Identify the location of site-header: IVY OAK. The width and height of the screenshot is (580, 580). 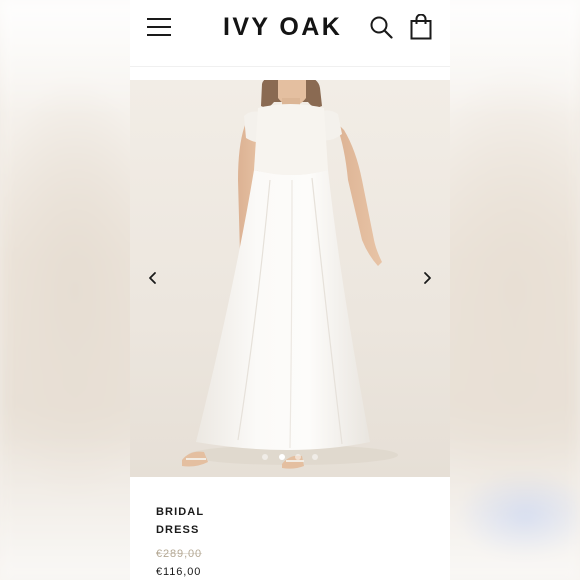
(290, 33).